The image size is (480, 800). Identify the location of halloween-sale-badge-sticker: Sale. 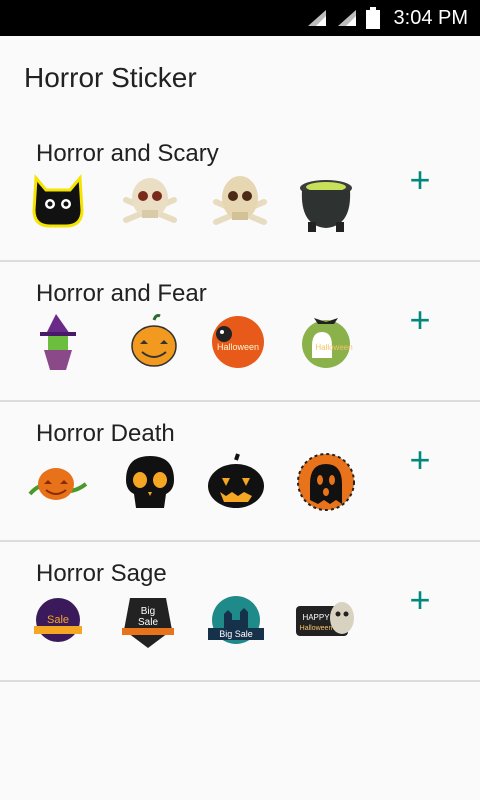
(58, 622).